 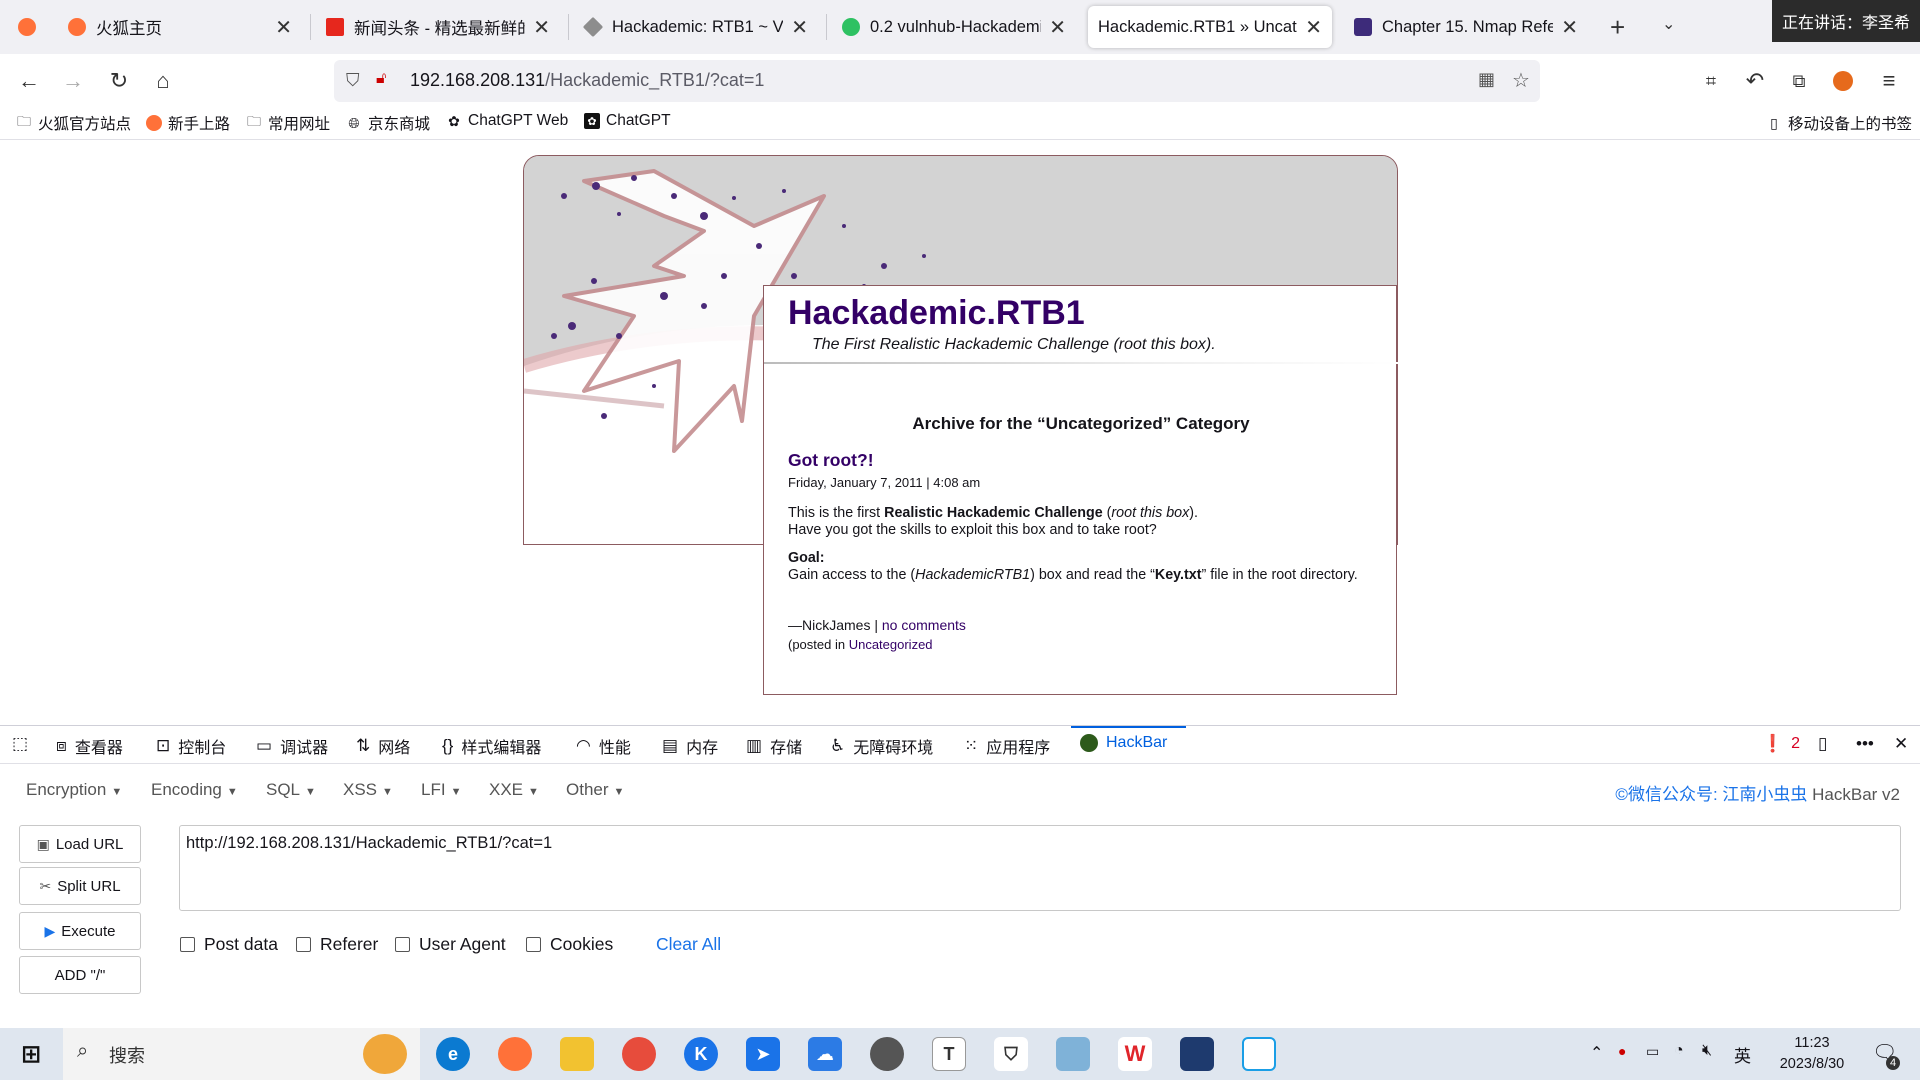 What do you see at coordinates (24, 744) in the screenshot?
I see `element-picker-icon: ⬚` at bounding box center [24, 744].